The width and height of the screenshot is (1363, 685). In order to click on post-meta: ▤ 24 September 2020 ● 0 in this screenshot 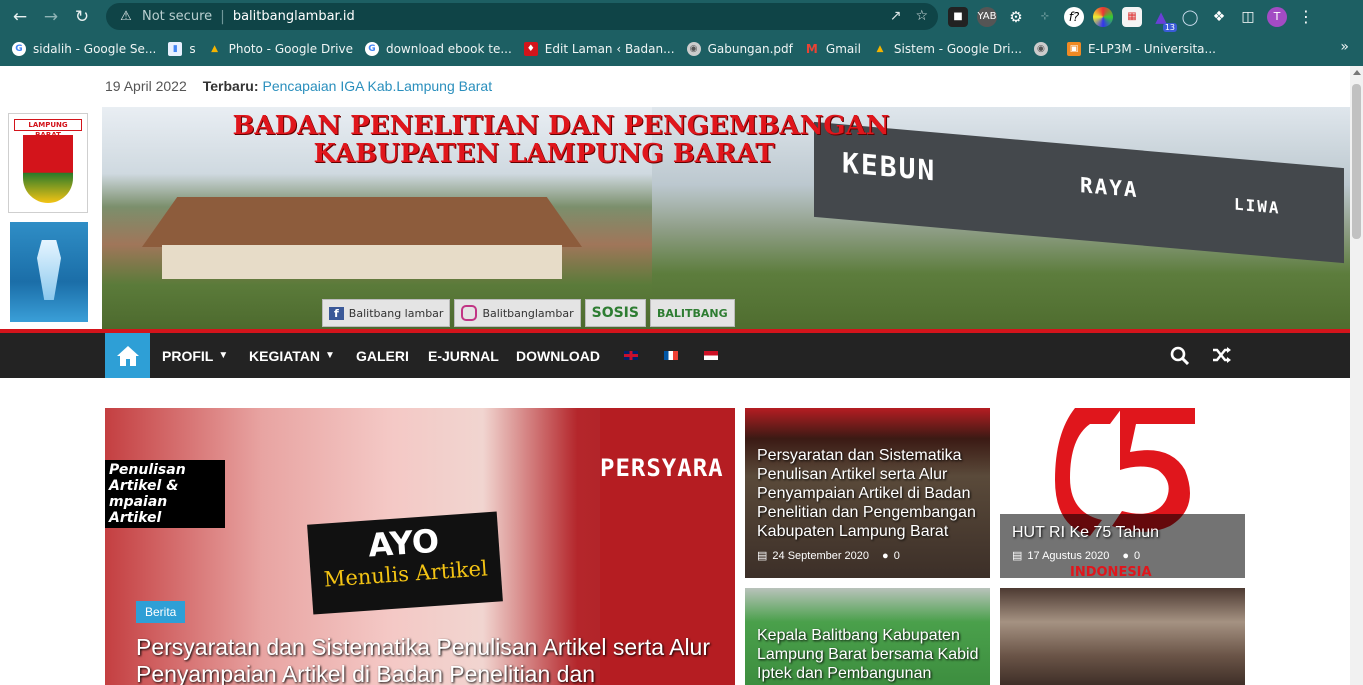, I will do `click(828, 556)`.